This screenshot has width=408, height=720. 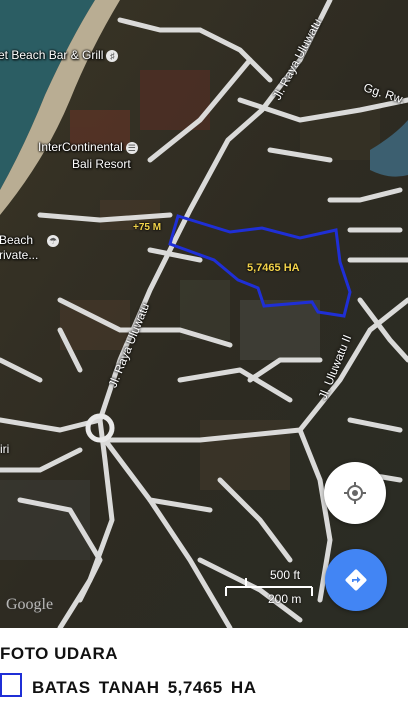 I want to click on directions-arrow-icon, so click(x=356, y=580).